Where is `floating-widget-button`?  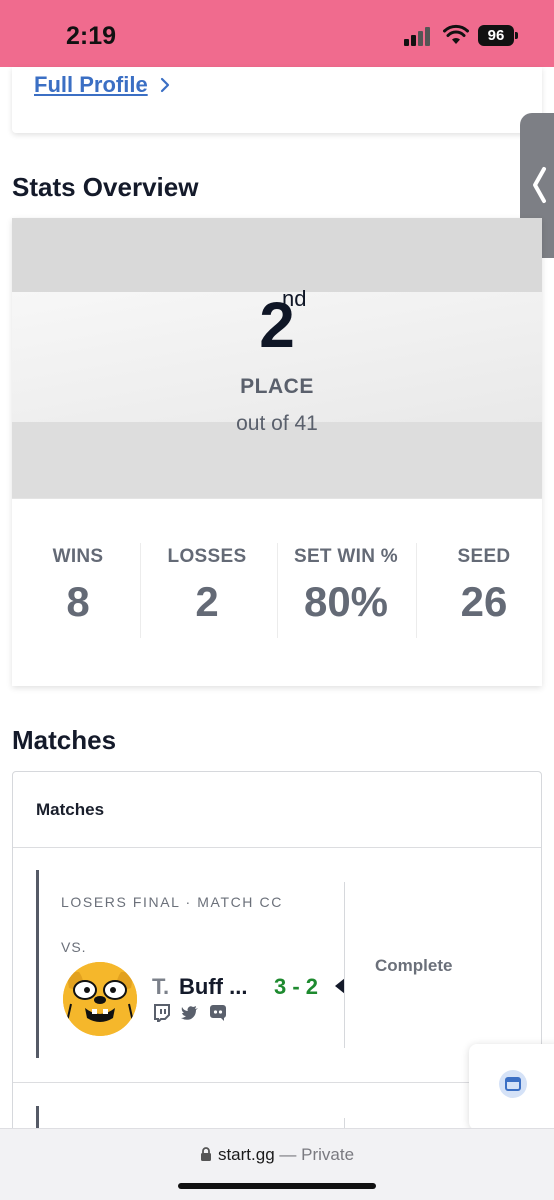 floating-widget-button is located at coordinates (511, 1087).